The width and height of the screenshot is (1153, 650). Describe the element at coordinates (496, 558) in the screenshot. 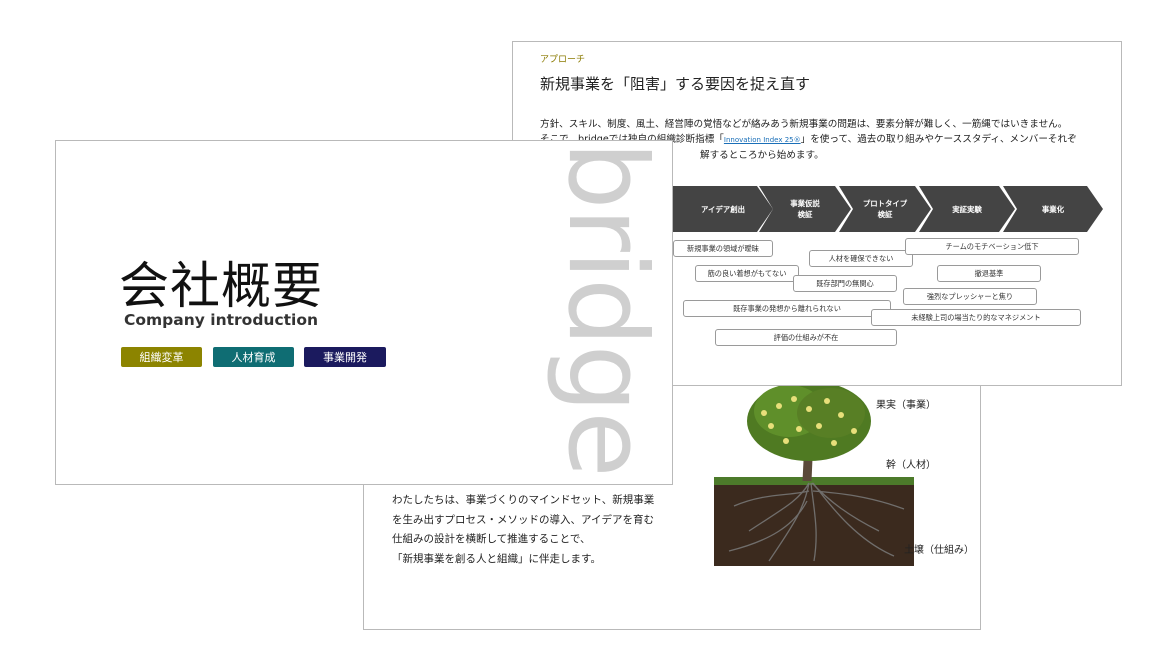

I see `back-text-line: 「新規事業を創る人と組織」に伴走します。` at that location.